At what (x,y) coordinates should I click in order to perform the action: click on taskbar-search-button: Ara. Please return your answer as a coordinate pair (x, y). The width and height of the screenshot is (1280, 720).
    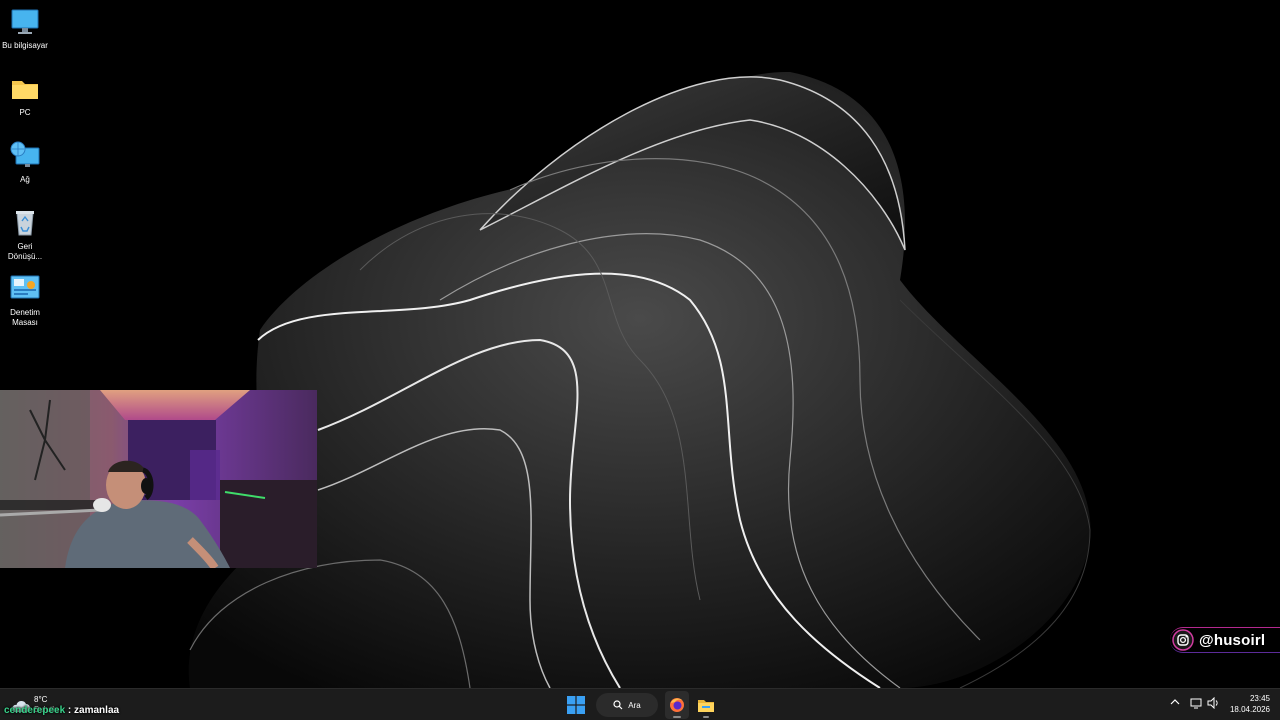
    Looking at the image, I should click on (627, 705).